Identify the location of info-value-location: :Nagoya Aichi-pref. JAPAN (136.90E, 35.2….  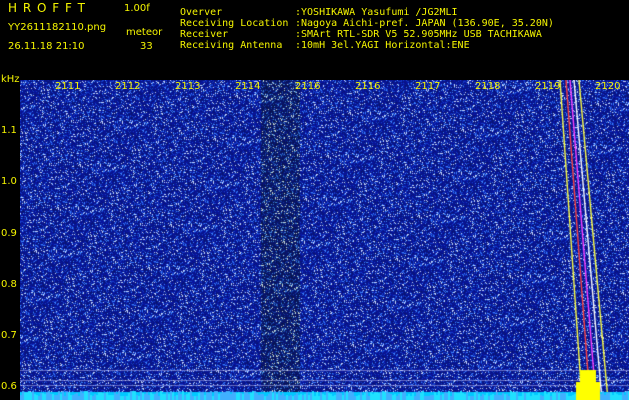
(424, 23).